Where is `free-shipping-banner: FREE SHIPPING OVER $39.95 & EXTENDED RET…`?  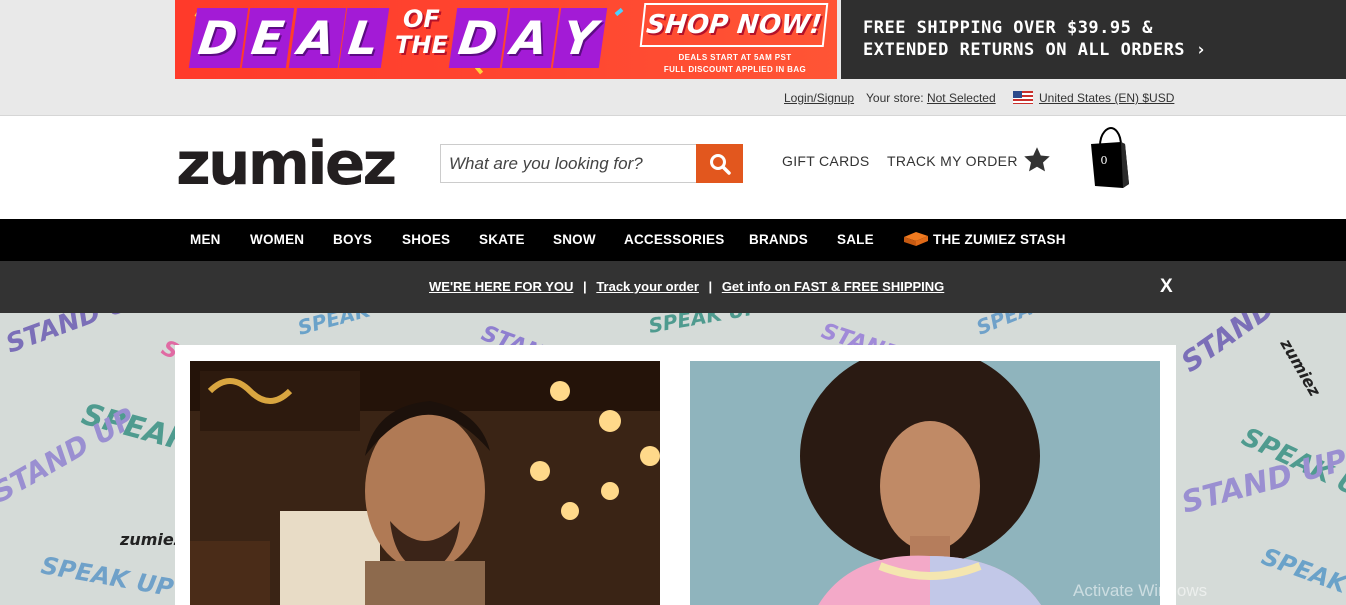 free-shipping-banner: FREE SHIPPING OVER $39.95 & EXTENDED RET… is located at coordinates (1093, 39).